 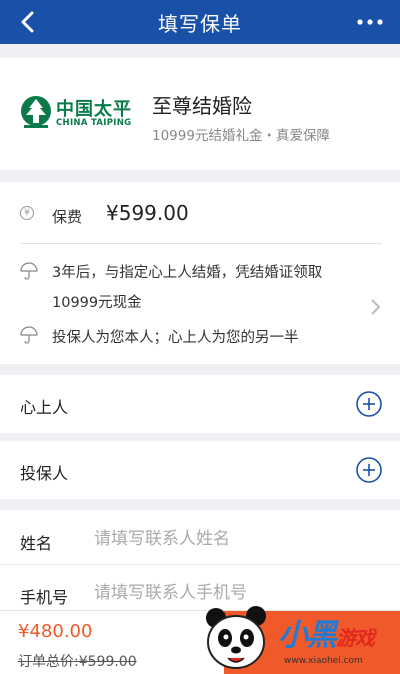 I want to click on contact-name-input, so click(x=229, y=539).